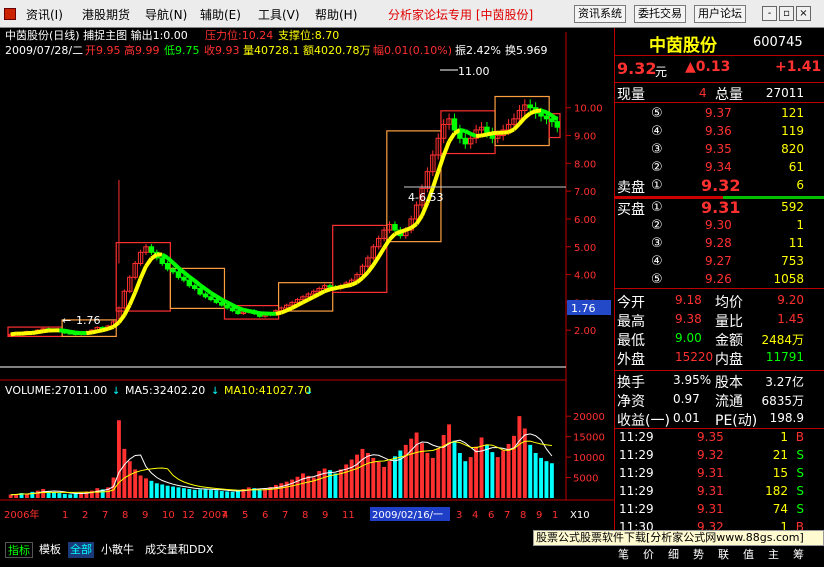 The image size is (824, 567). What do you see at coordinates (222, 50) in the screenshot?
I see `bar-close: 收9.93` at bounding box center [222, 50].